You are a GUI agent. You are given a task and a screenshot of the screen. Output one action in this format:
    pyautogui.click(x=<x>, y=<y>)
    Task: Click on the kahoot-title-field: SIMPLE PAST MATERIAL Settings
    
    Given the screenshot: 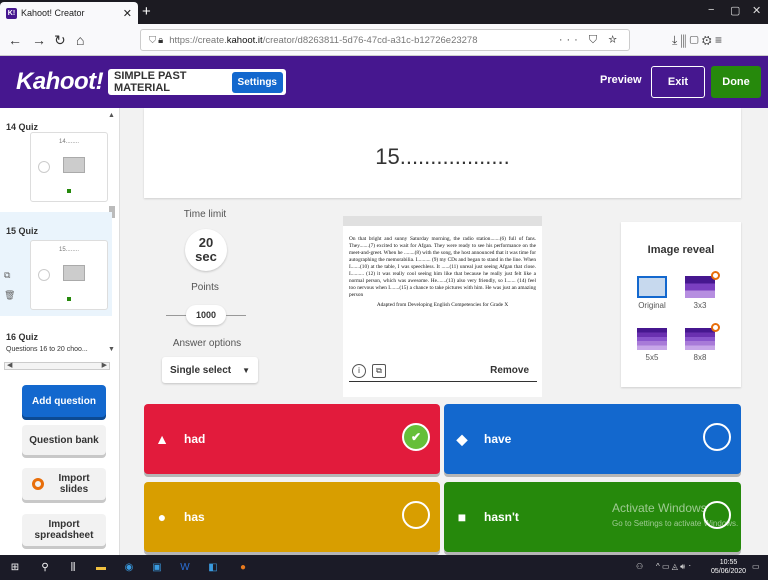 What is the action you would take?
    pyautogui.click(x=197, y=82)
    